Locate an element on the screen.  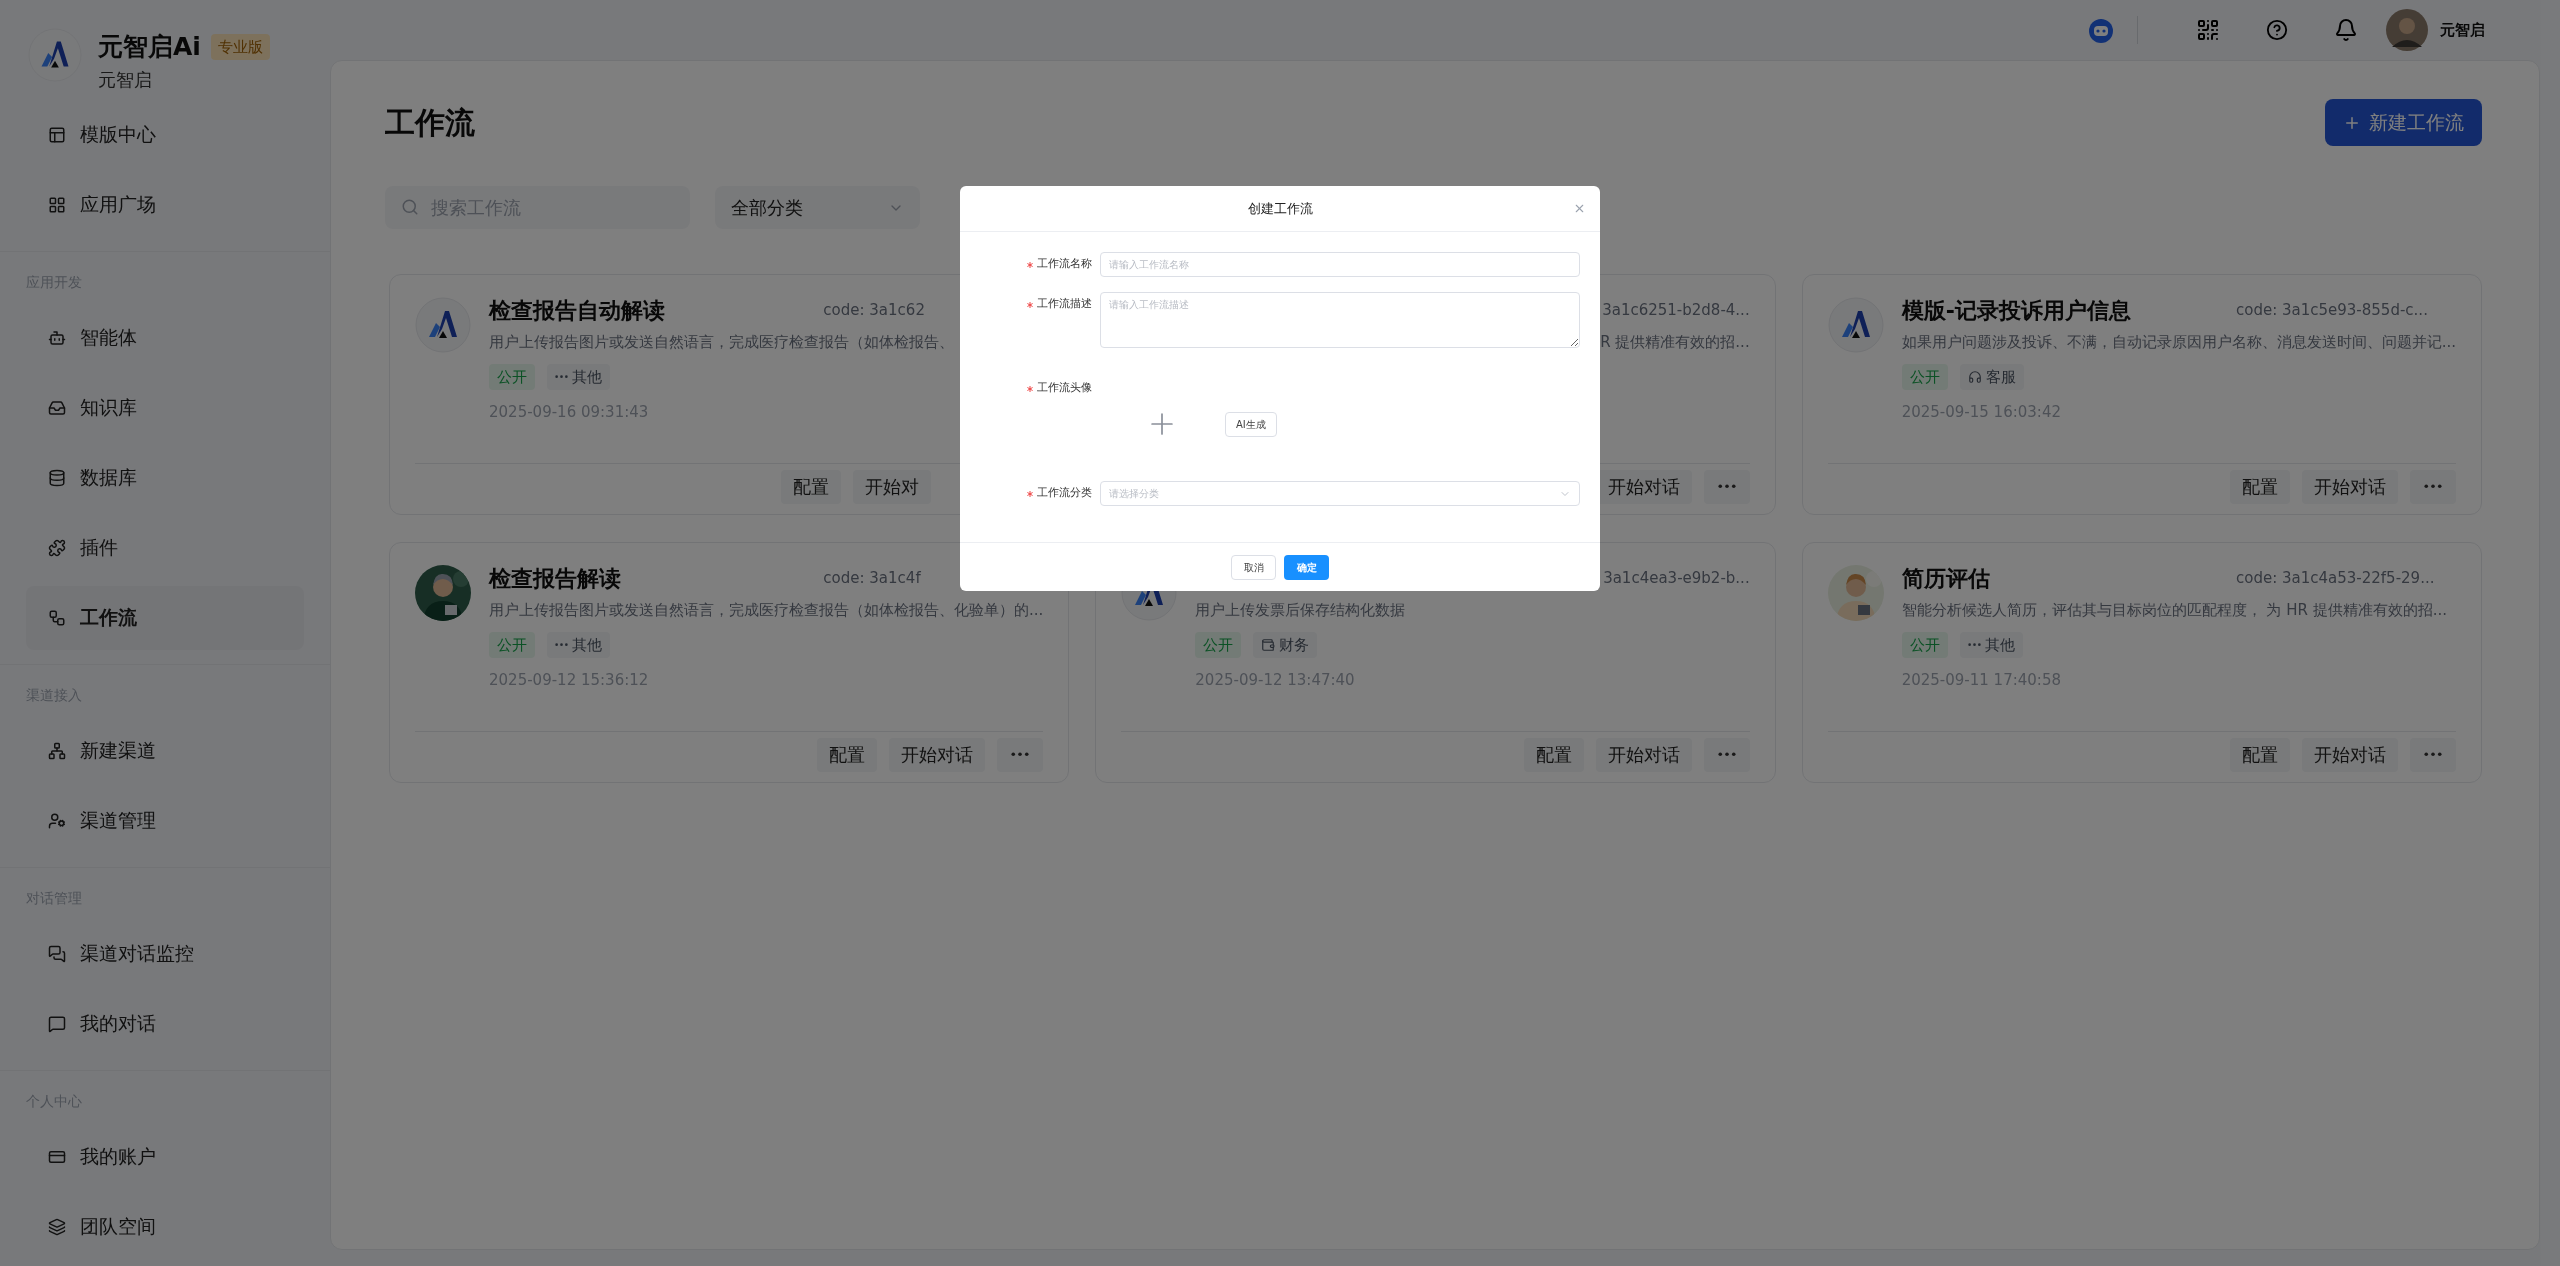
sidebar-item: 工作流 is located at coordinates (165, 617).